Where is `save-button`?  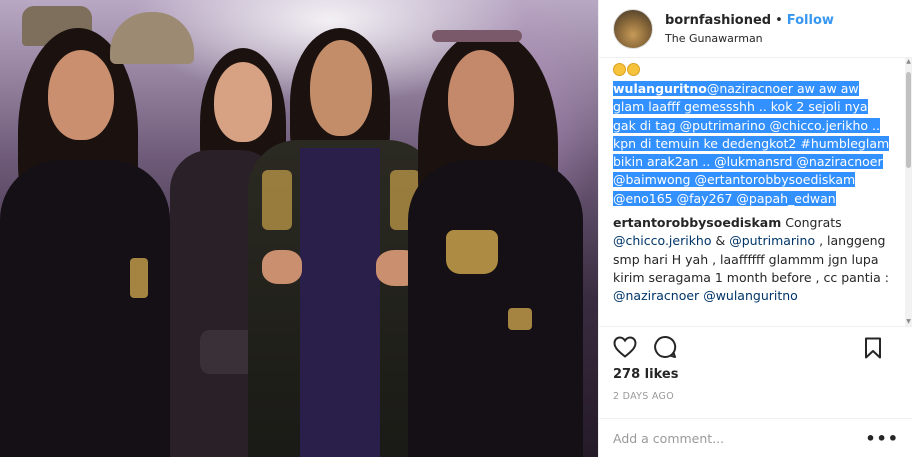
save-button is located at coordinates (873, 348).